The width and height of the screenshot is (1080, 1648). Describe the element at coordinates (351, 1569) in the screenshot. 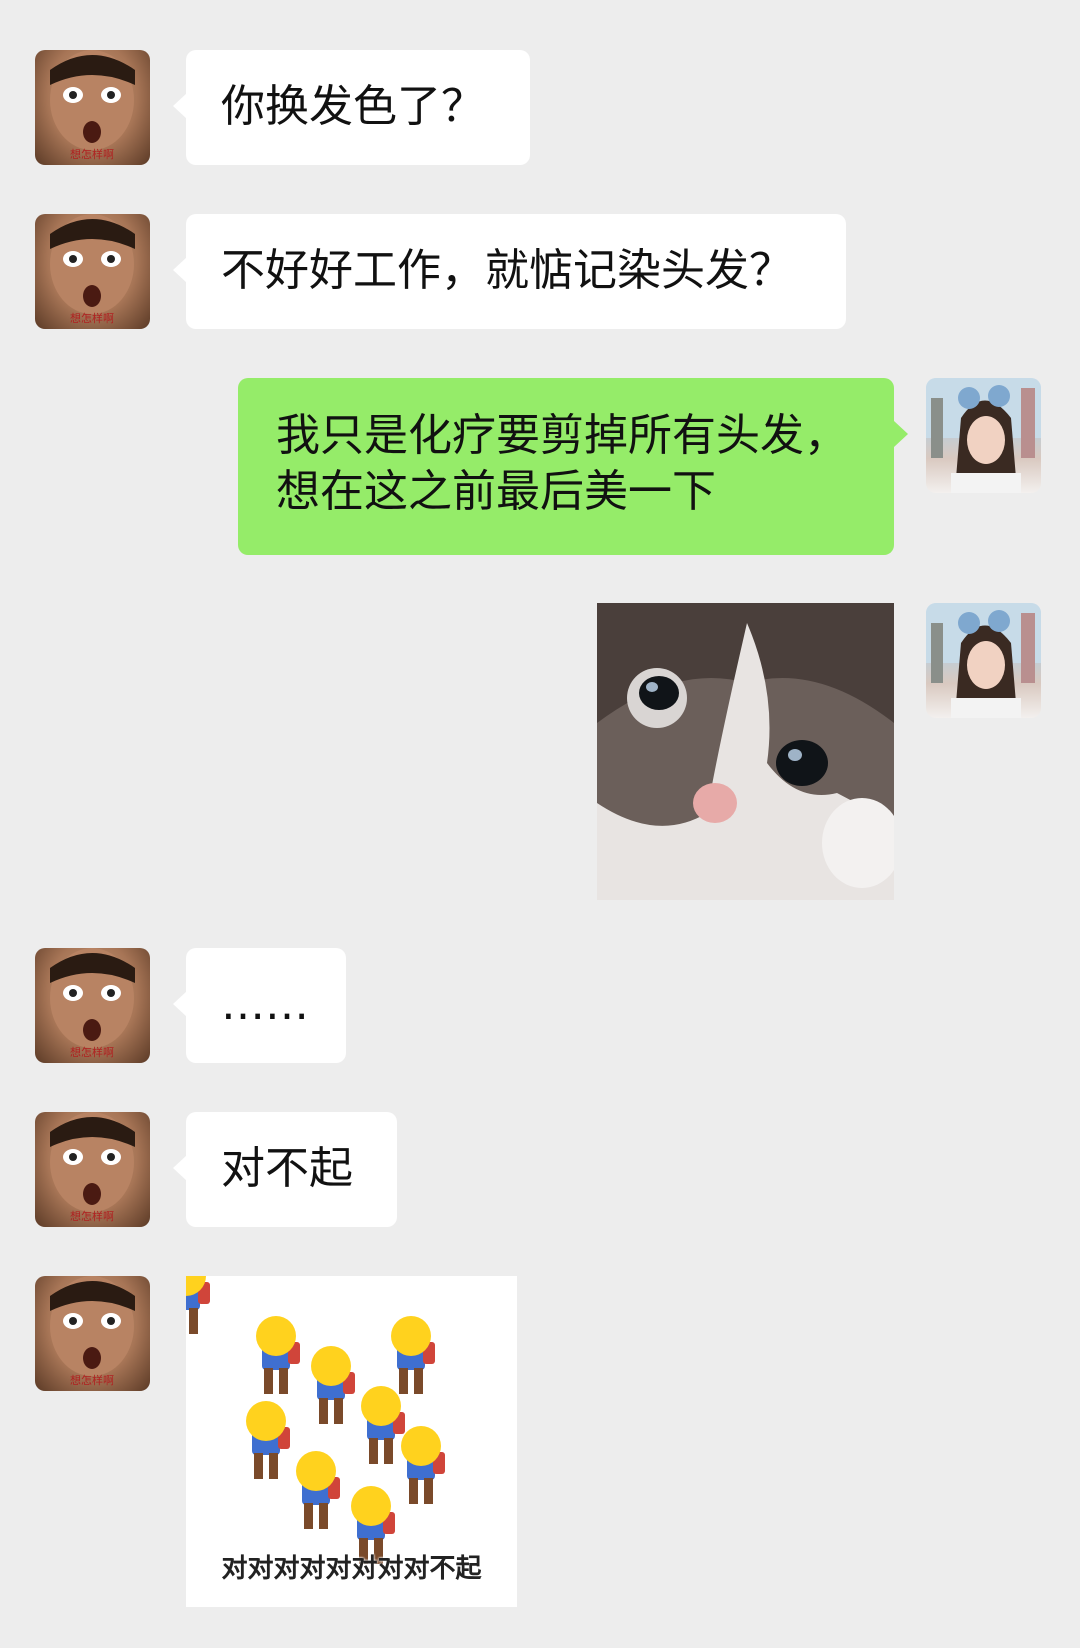

I see `sticker-caption: 对对对对对对对对不起` at that location.